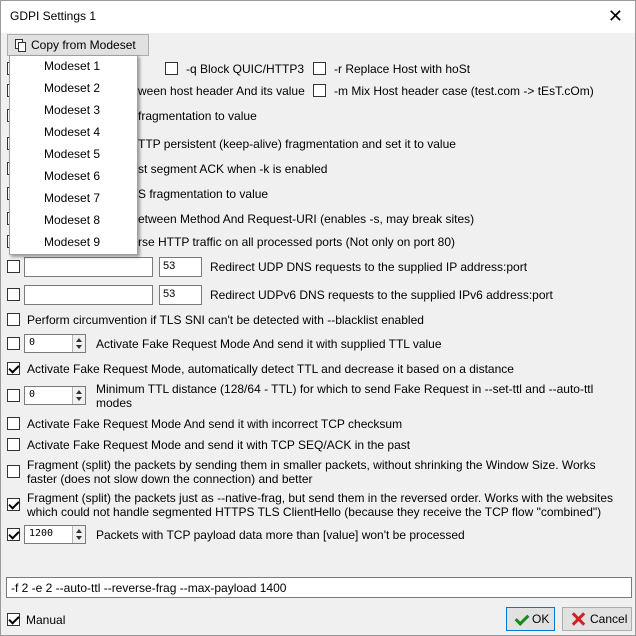  I want to click on checkbox-auto-ttl, so click(13, 368).